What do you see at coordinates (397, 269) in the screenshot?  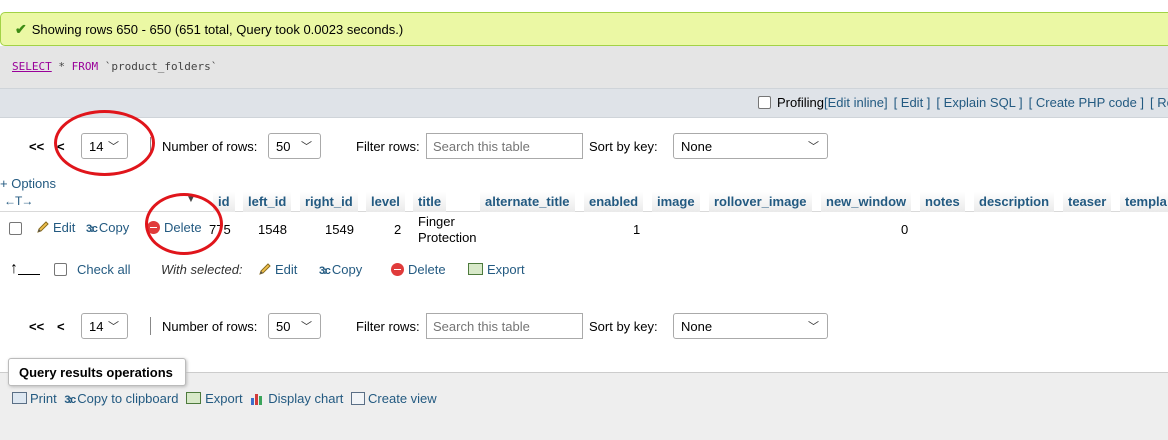 I see `delete-icon` at bounding box center [397, 269].